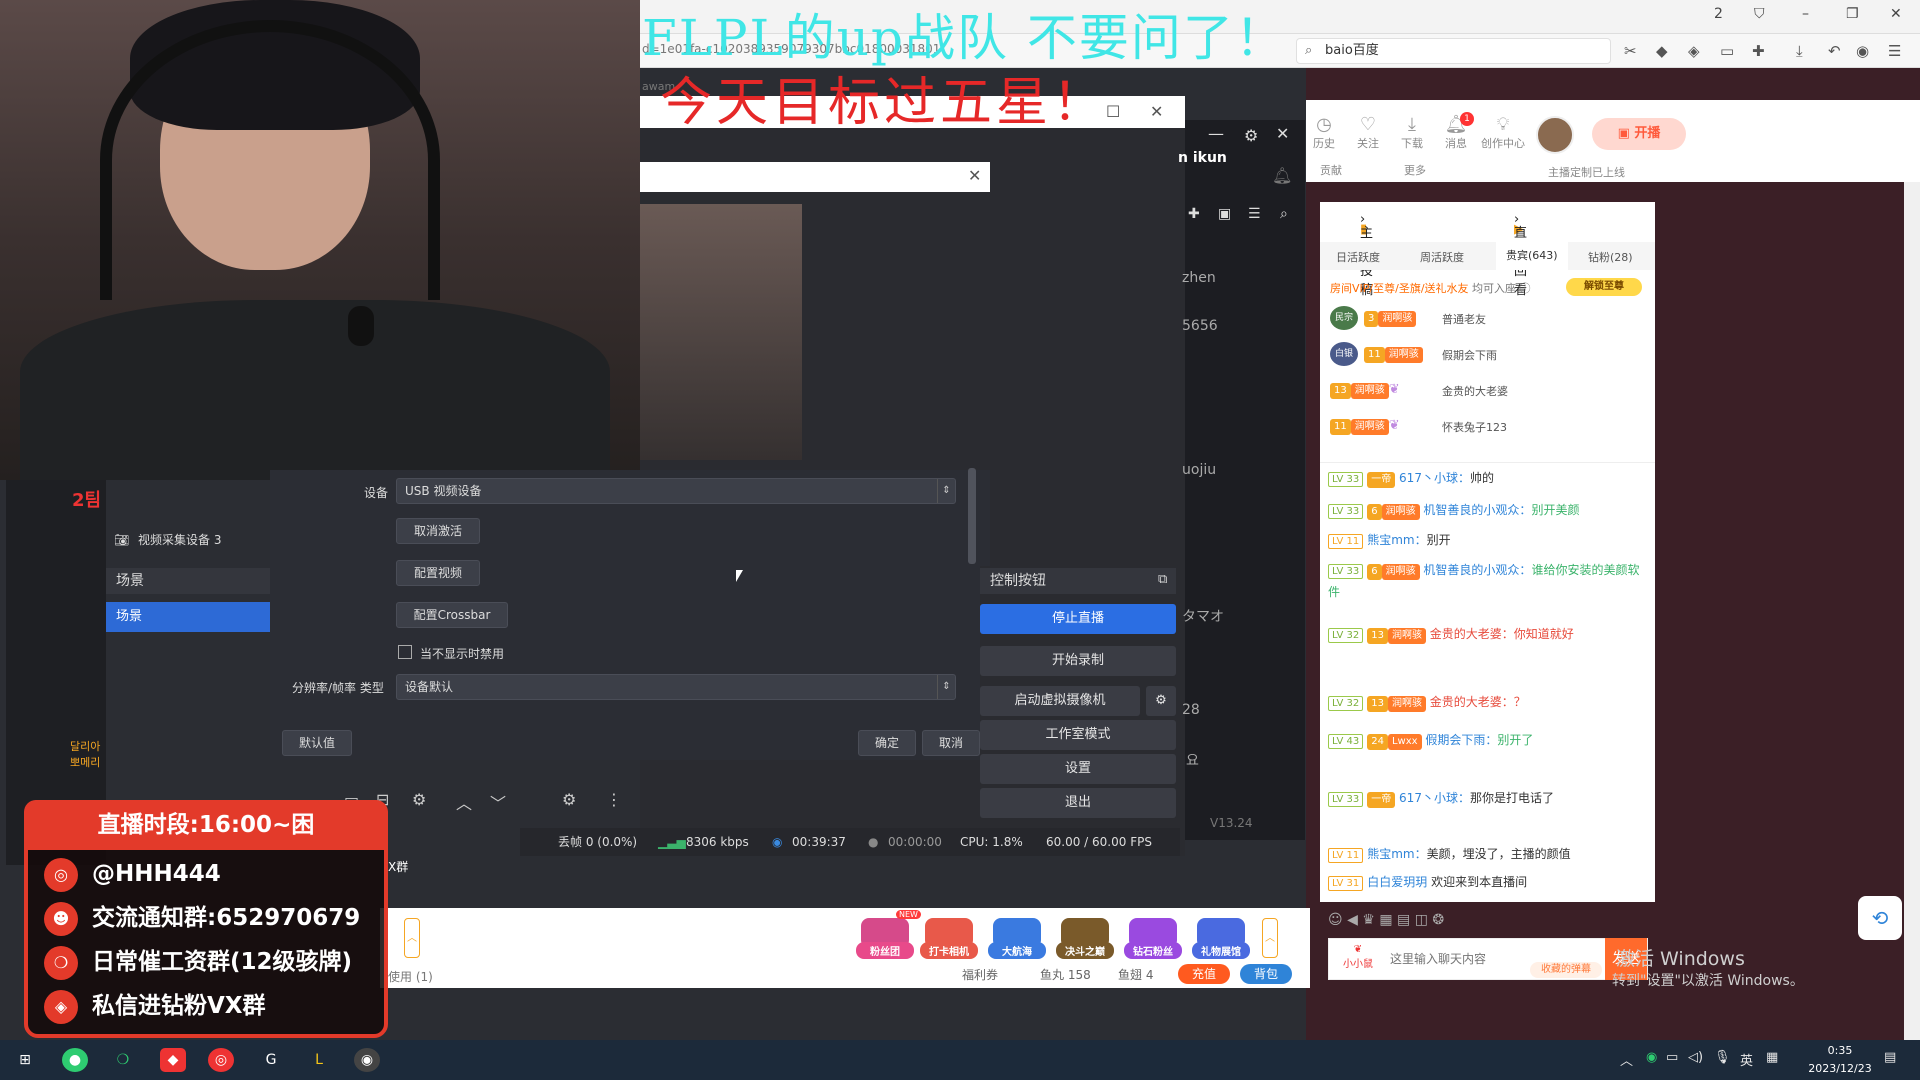  I want to click on add-user-icon: ✚, so click(1194, 214).